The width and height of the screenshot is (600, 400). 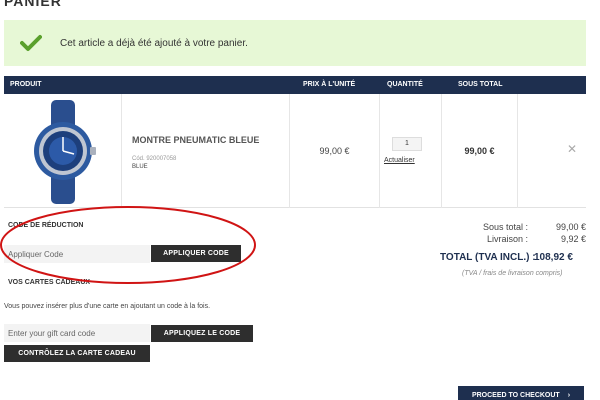 What do you see at coordinates (77, 333) in the screenshot?
I see `gift-card-input` at bounding box center [77, 333].